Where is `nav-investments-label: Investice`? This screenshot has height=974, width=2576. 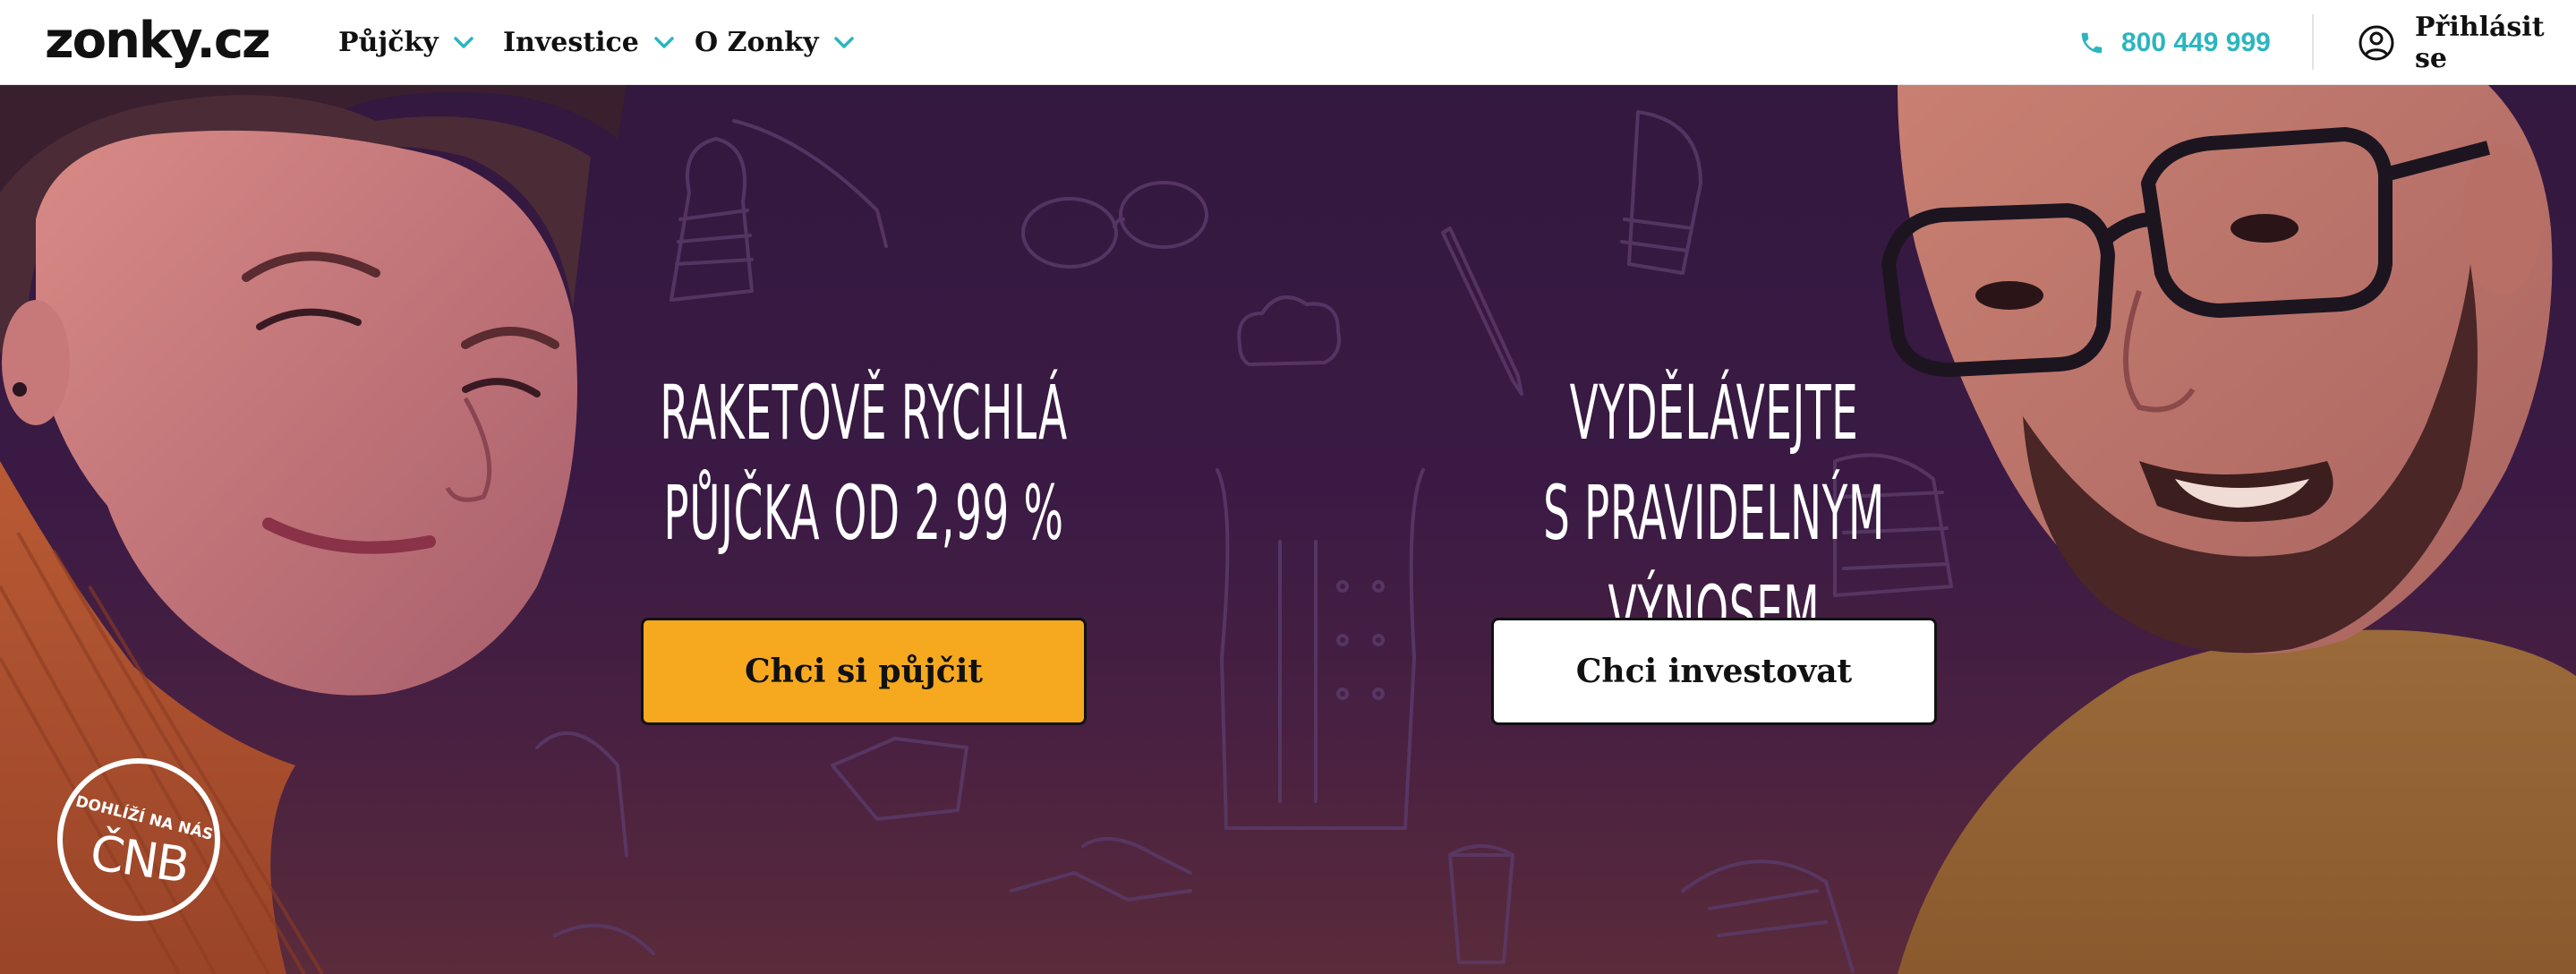 nav-investments-label: Investice is located at coordinates (571, 42).